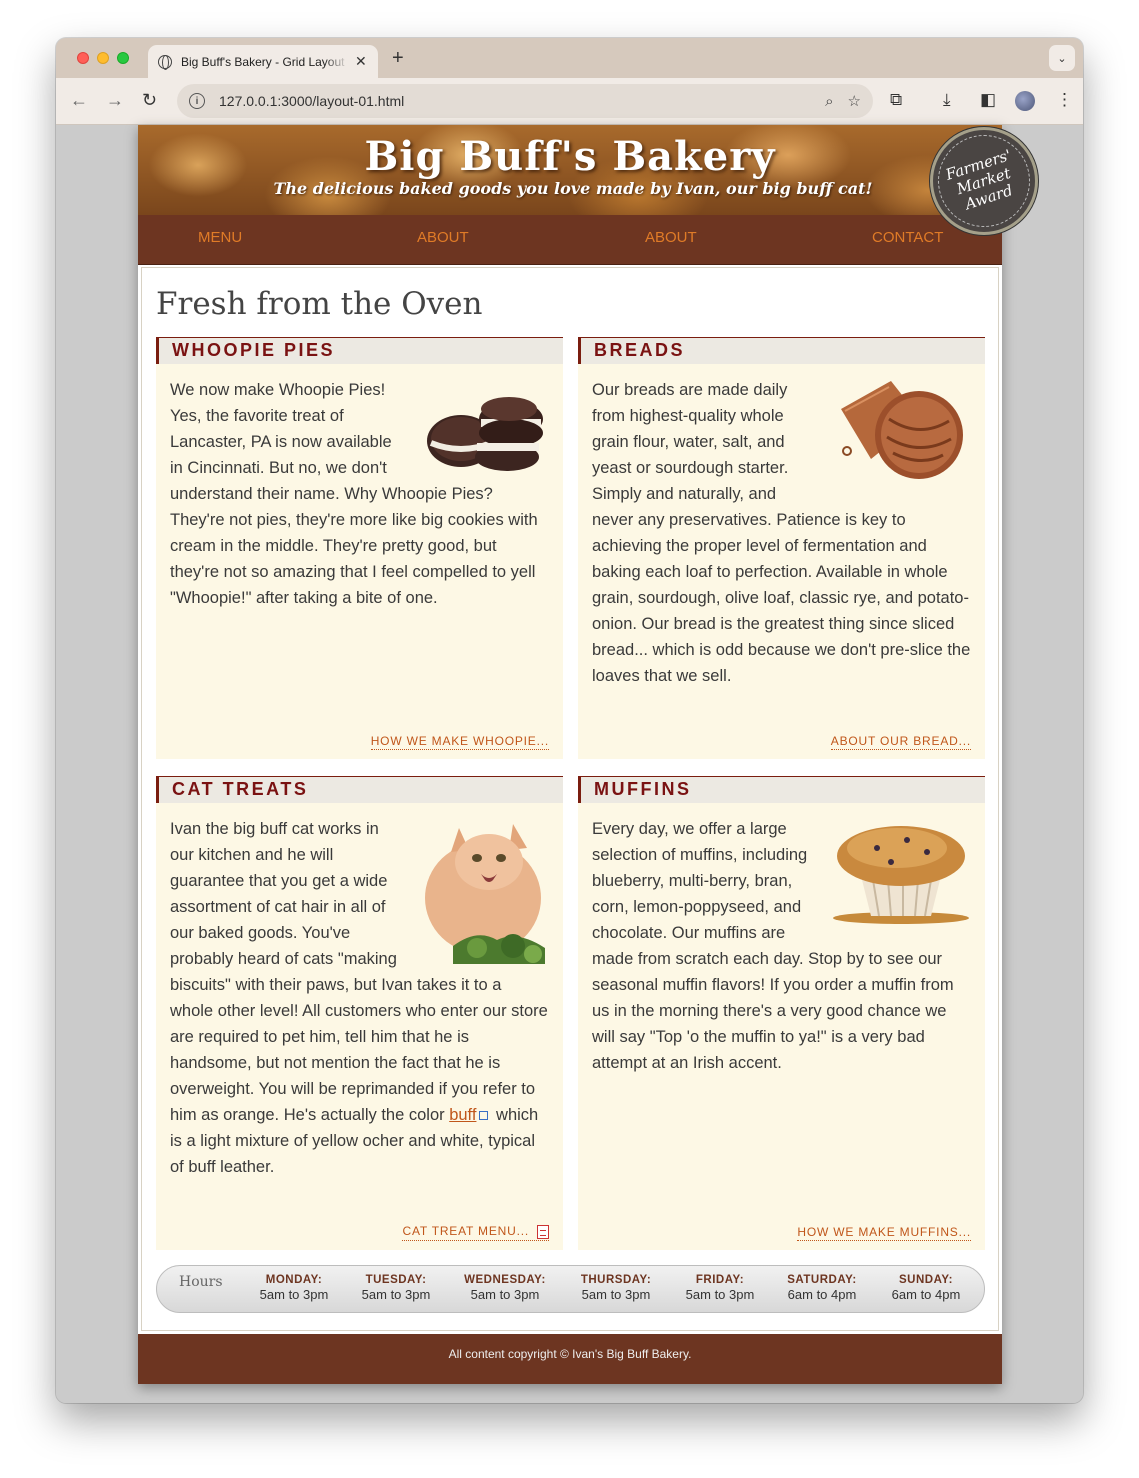 This screenshot has width=1139, height=1478. I want to click on extensions-icon: ⧉, so click(896, 100).